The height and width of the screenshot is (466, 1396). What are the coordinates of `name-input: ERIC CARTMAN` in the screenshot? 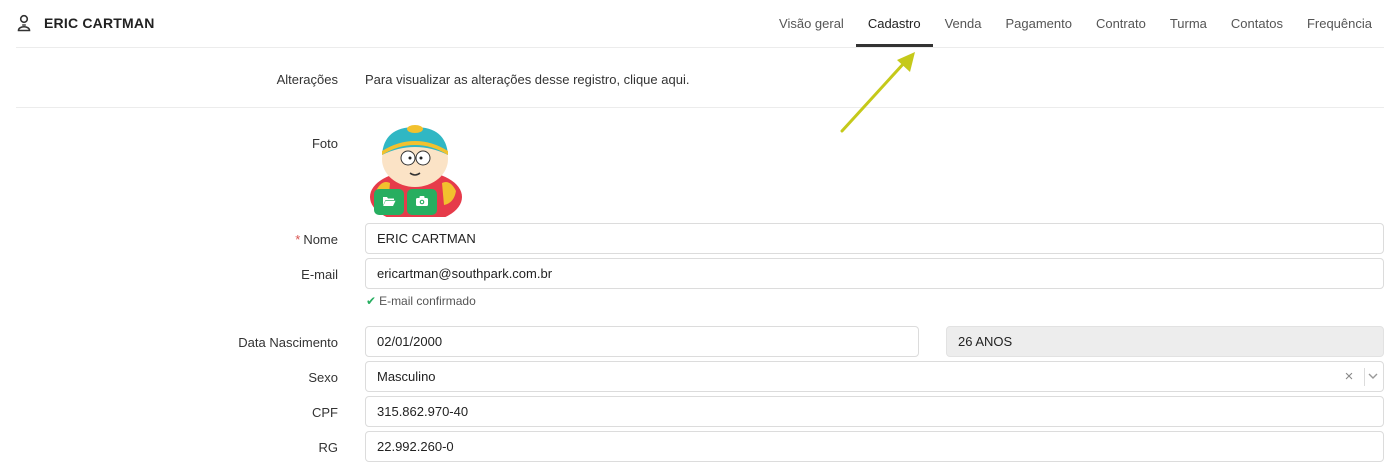 It's located at (874, 238).